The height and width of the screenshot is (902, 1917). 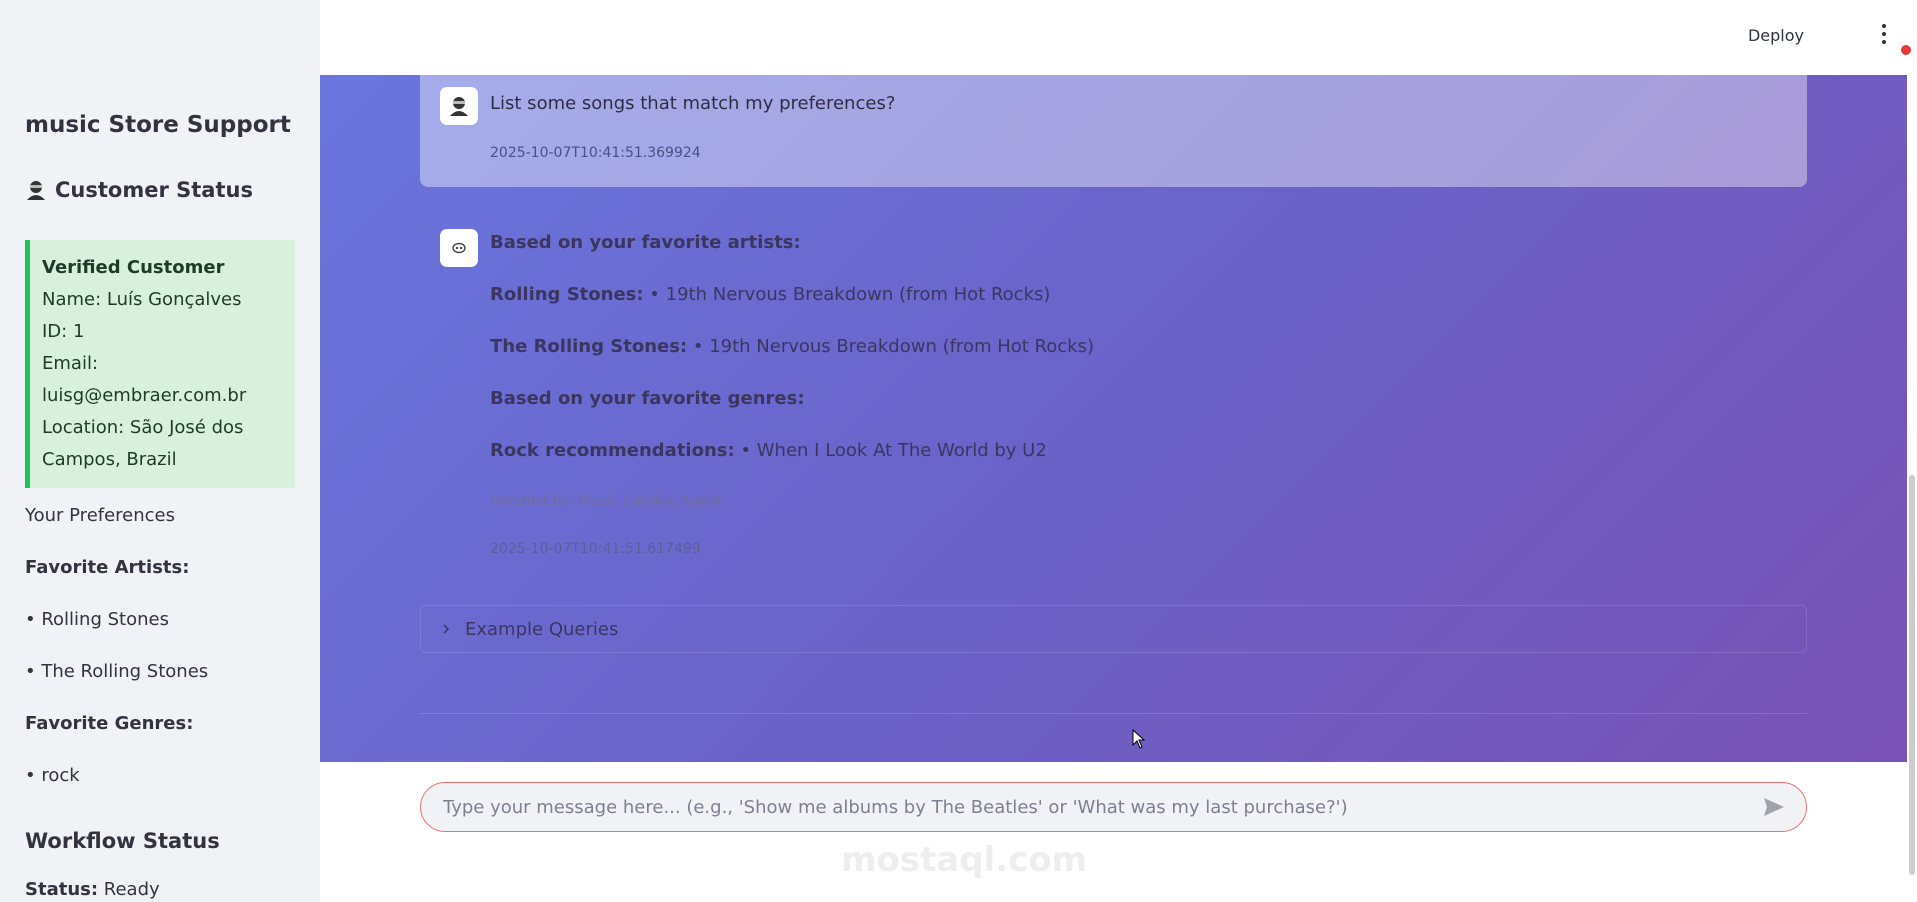 What do you see at coordinates (1113, 629) in the screenshot?
I see `example-queries-expander: Example Queries` at bounding box center [1113, 629].